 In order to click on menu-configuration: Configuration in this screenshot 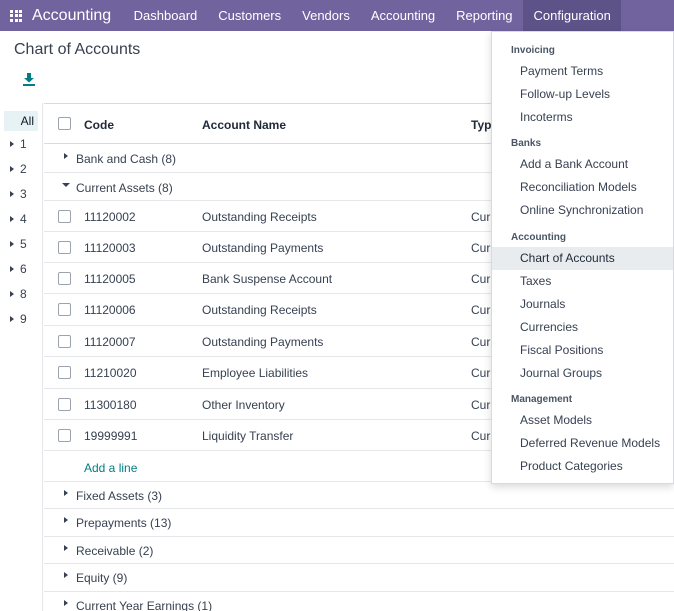, I will do `click(572, 15)`.